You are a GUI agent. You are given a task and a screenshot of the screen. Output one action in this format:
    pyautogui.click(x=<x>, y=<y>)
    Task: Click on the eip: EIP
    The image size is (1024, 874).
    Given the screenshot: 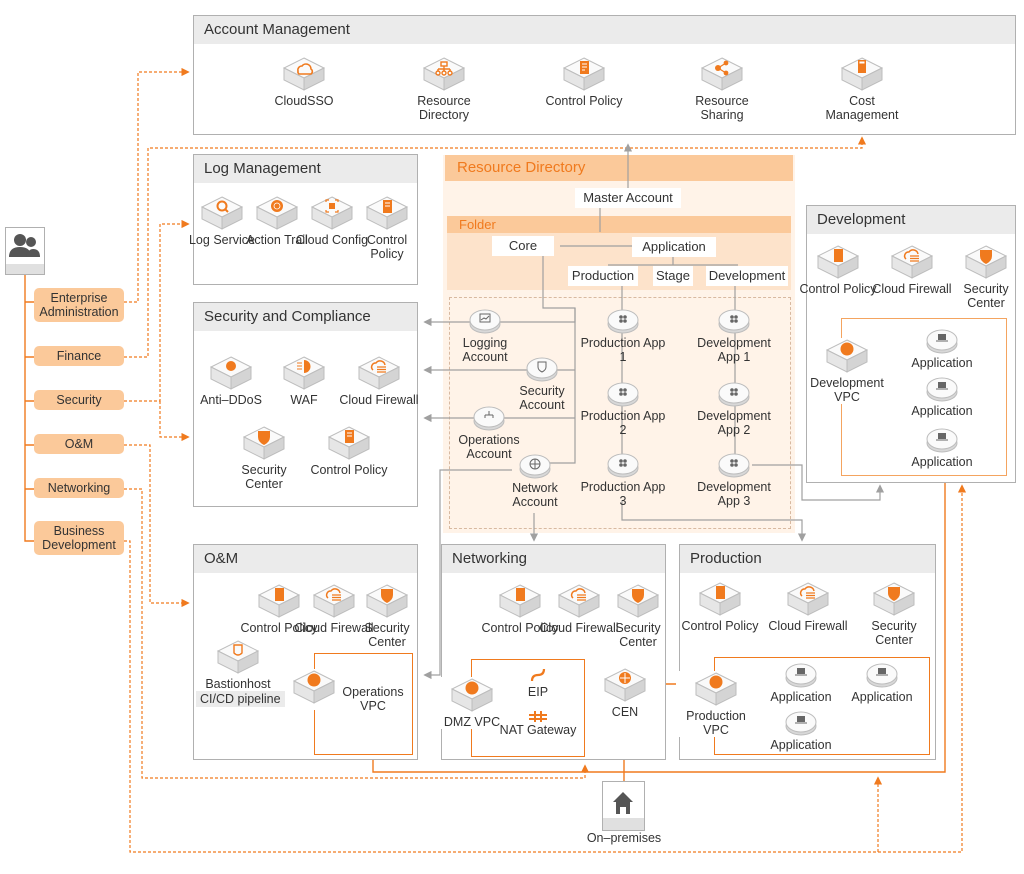 What is the action you would take?
    pyautogui.click(x=538, y=683)
    